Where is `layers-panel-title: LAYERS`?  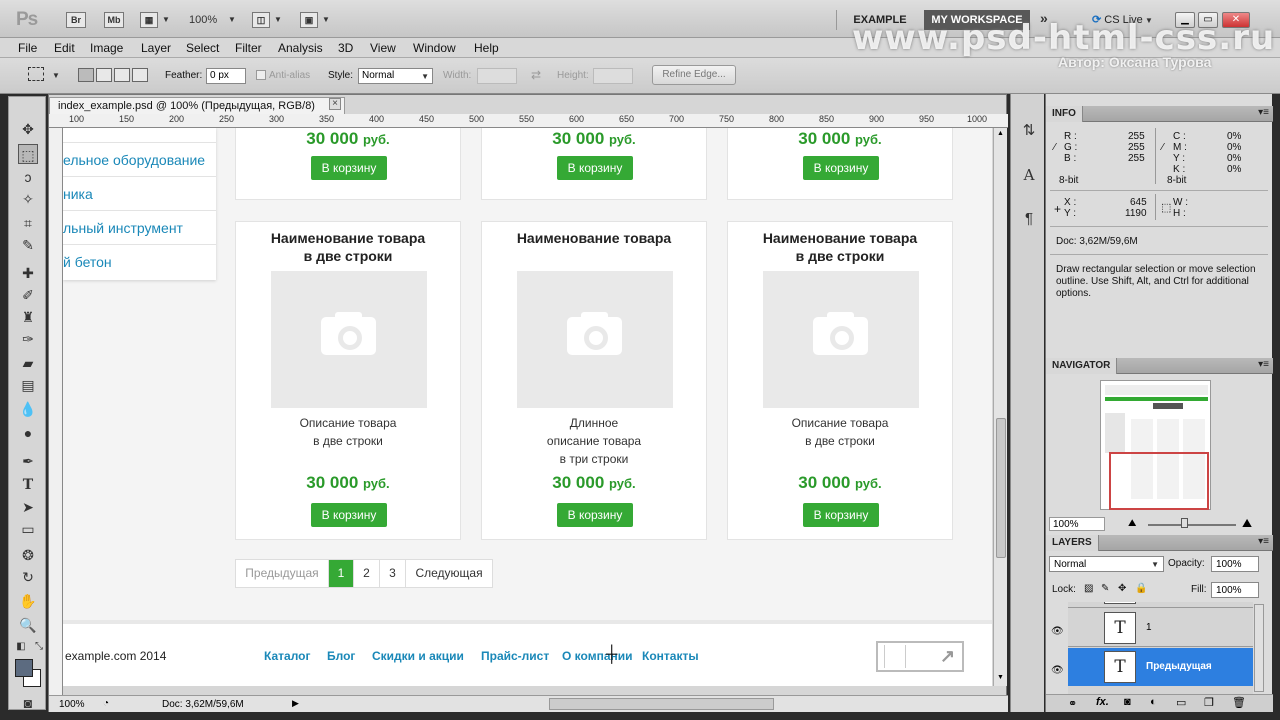 layers-panel-title: LAYERS is located at coordinates (1072, 543).